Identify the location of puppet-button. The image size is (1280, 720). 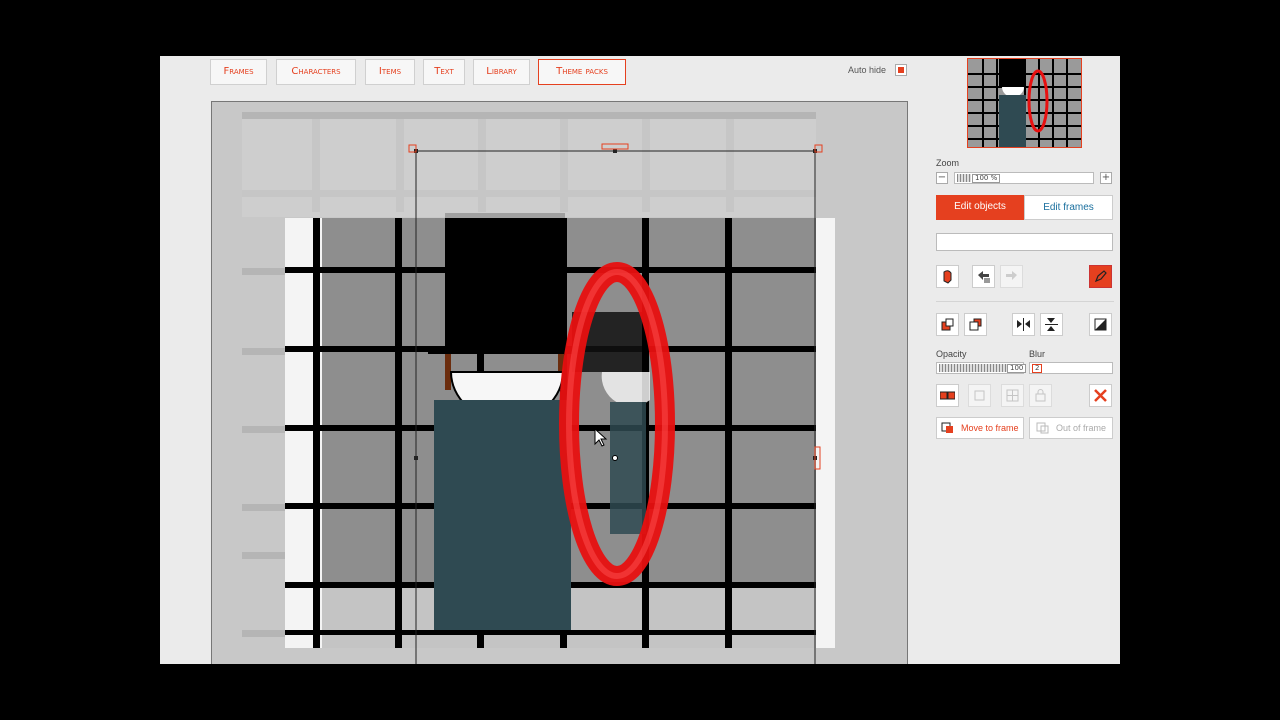
(947, 276).